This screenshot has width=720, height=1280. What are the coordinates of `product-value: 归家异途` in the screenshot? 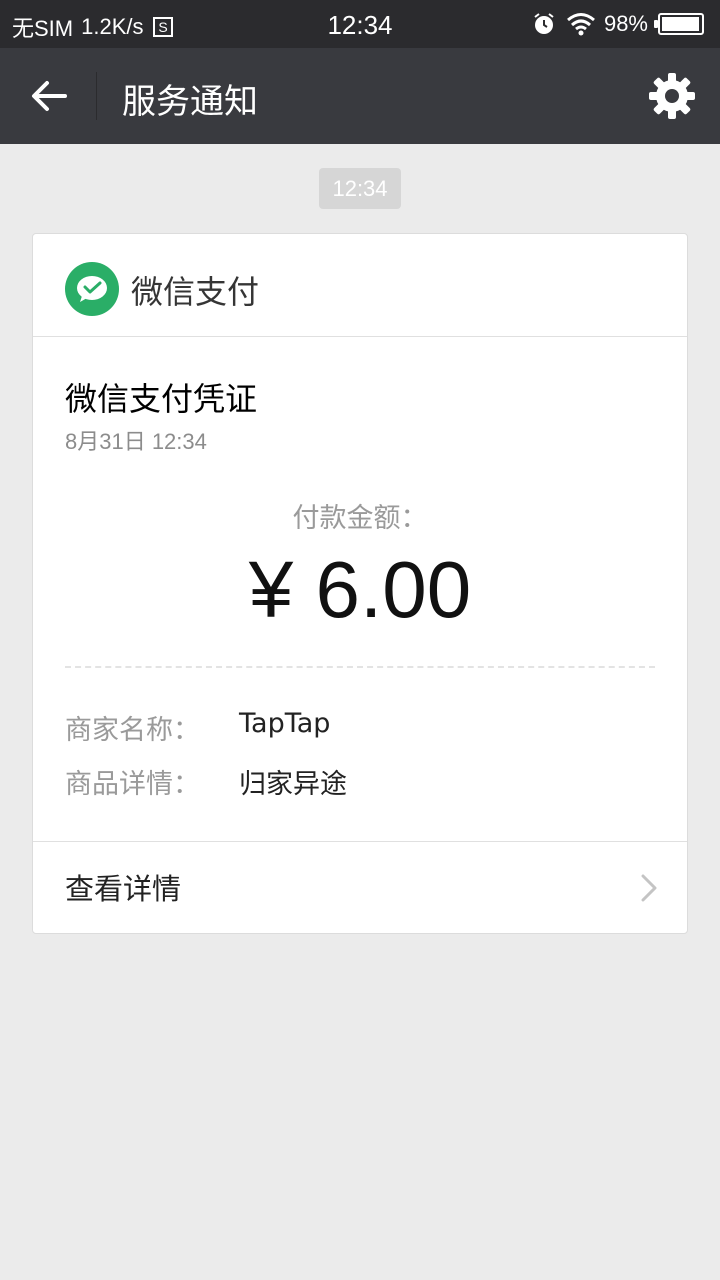 It's located at (293, 784).